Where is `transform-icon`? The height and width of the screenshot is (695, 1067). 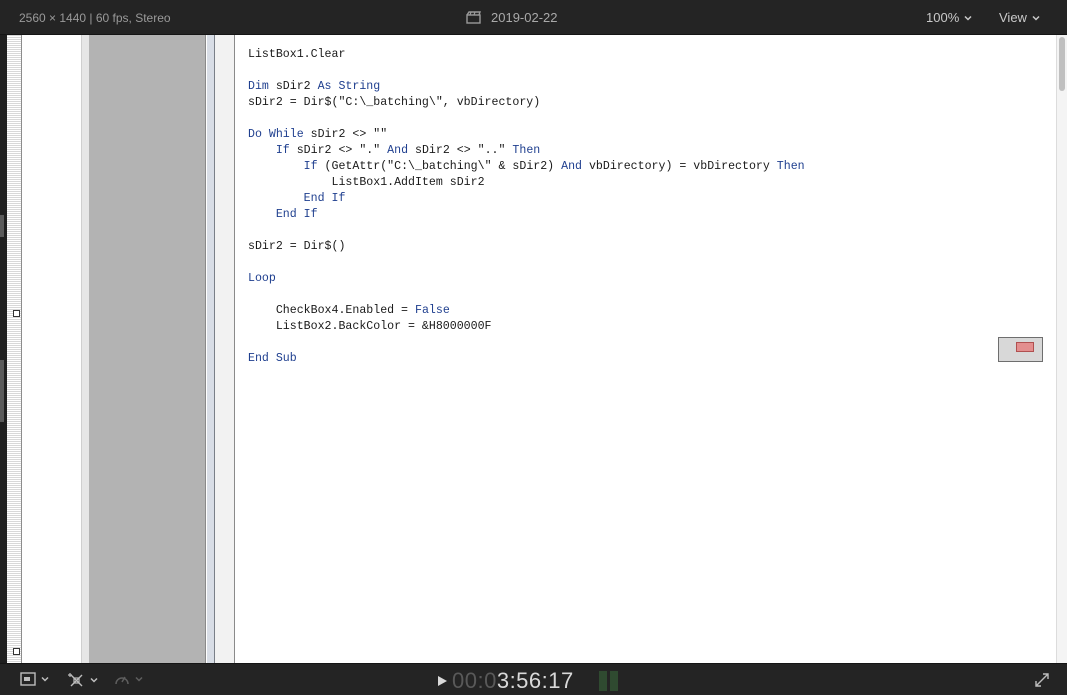 transform-icon is located at coordinates (75, 680).